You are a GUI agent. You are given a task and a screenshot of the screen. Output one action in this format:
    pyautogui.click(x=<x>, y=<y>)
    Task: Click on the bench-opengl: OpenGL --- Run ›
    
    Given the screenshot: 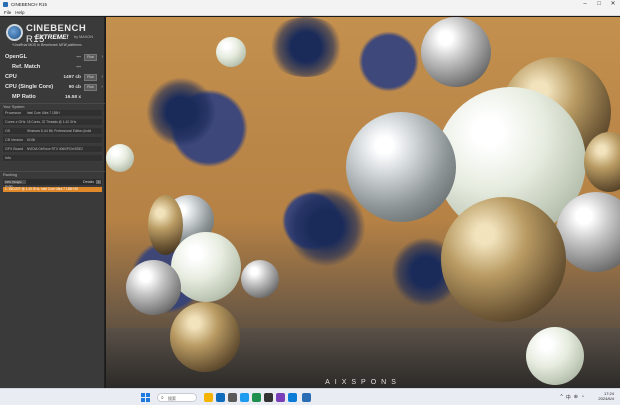 What is the action you would take?
    pyautogui.click(x=52, y=58)
    